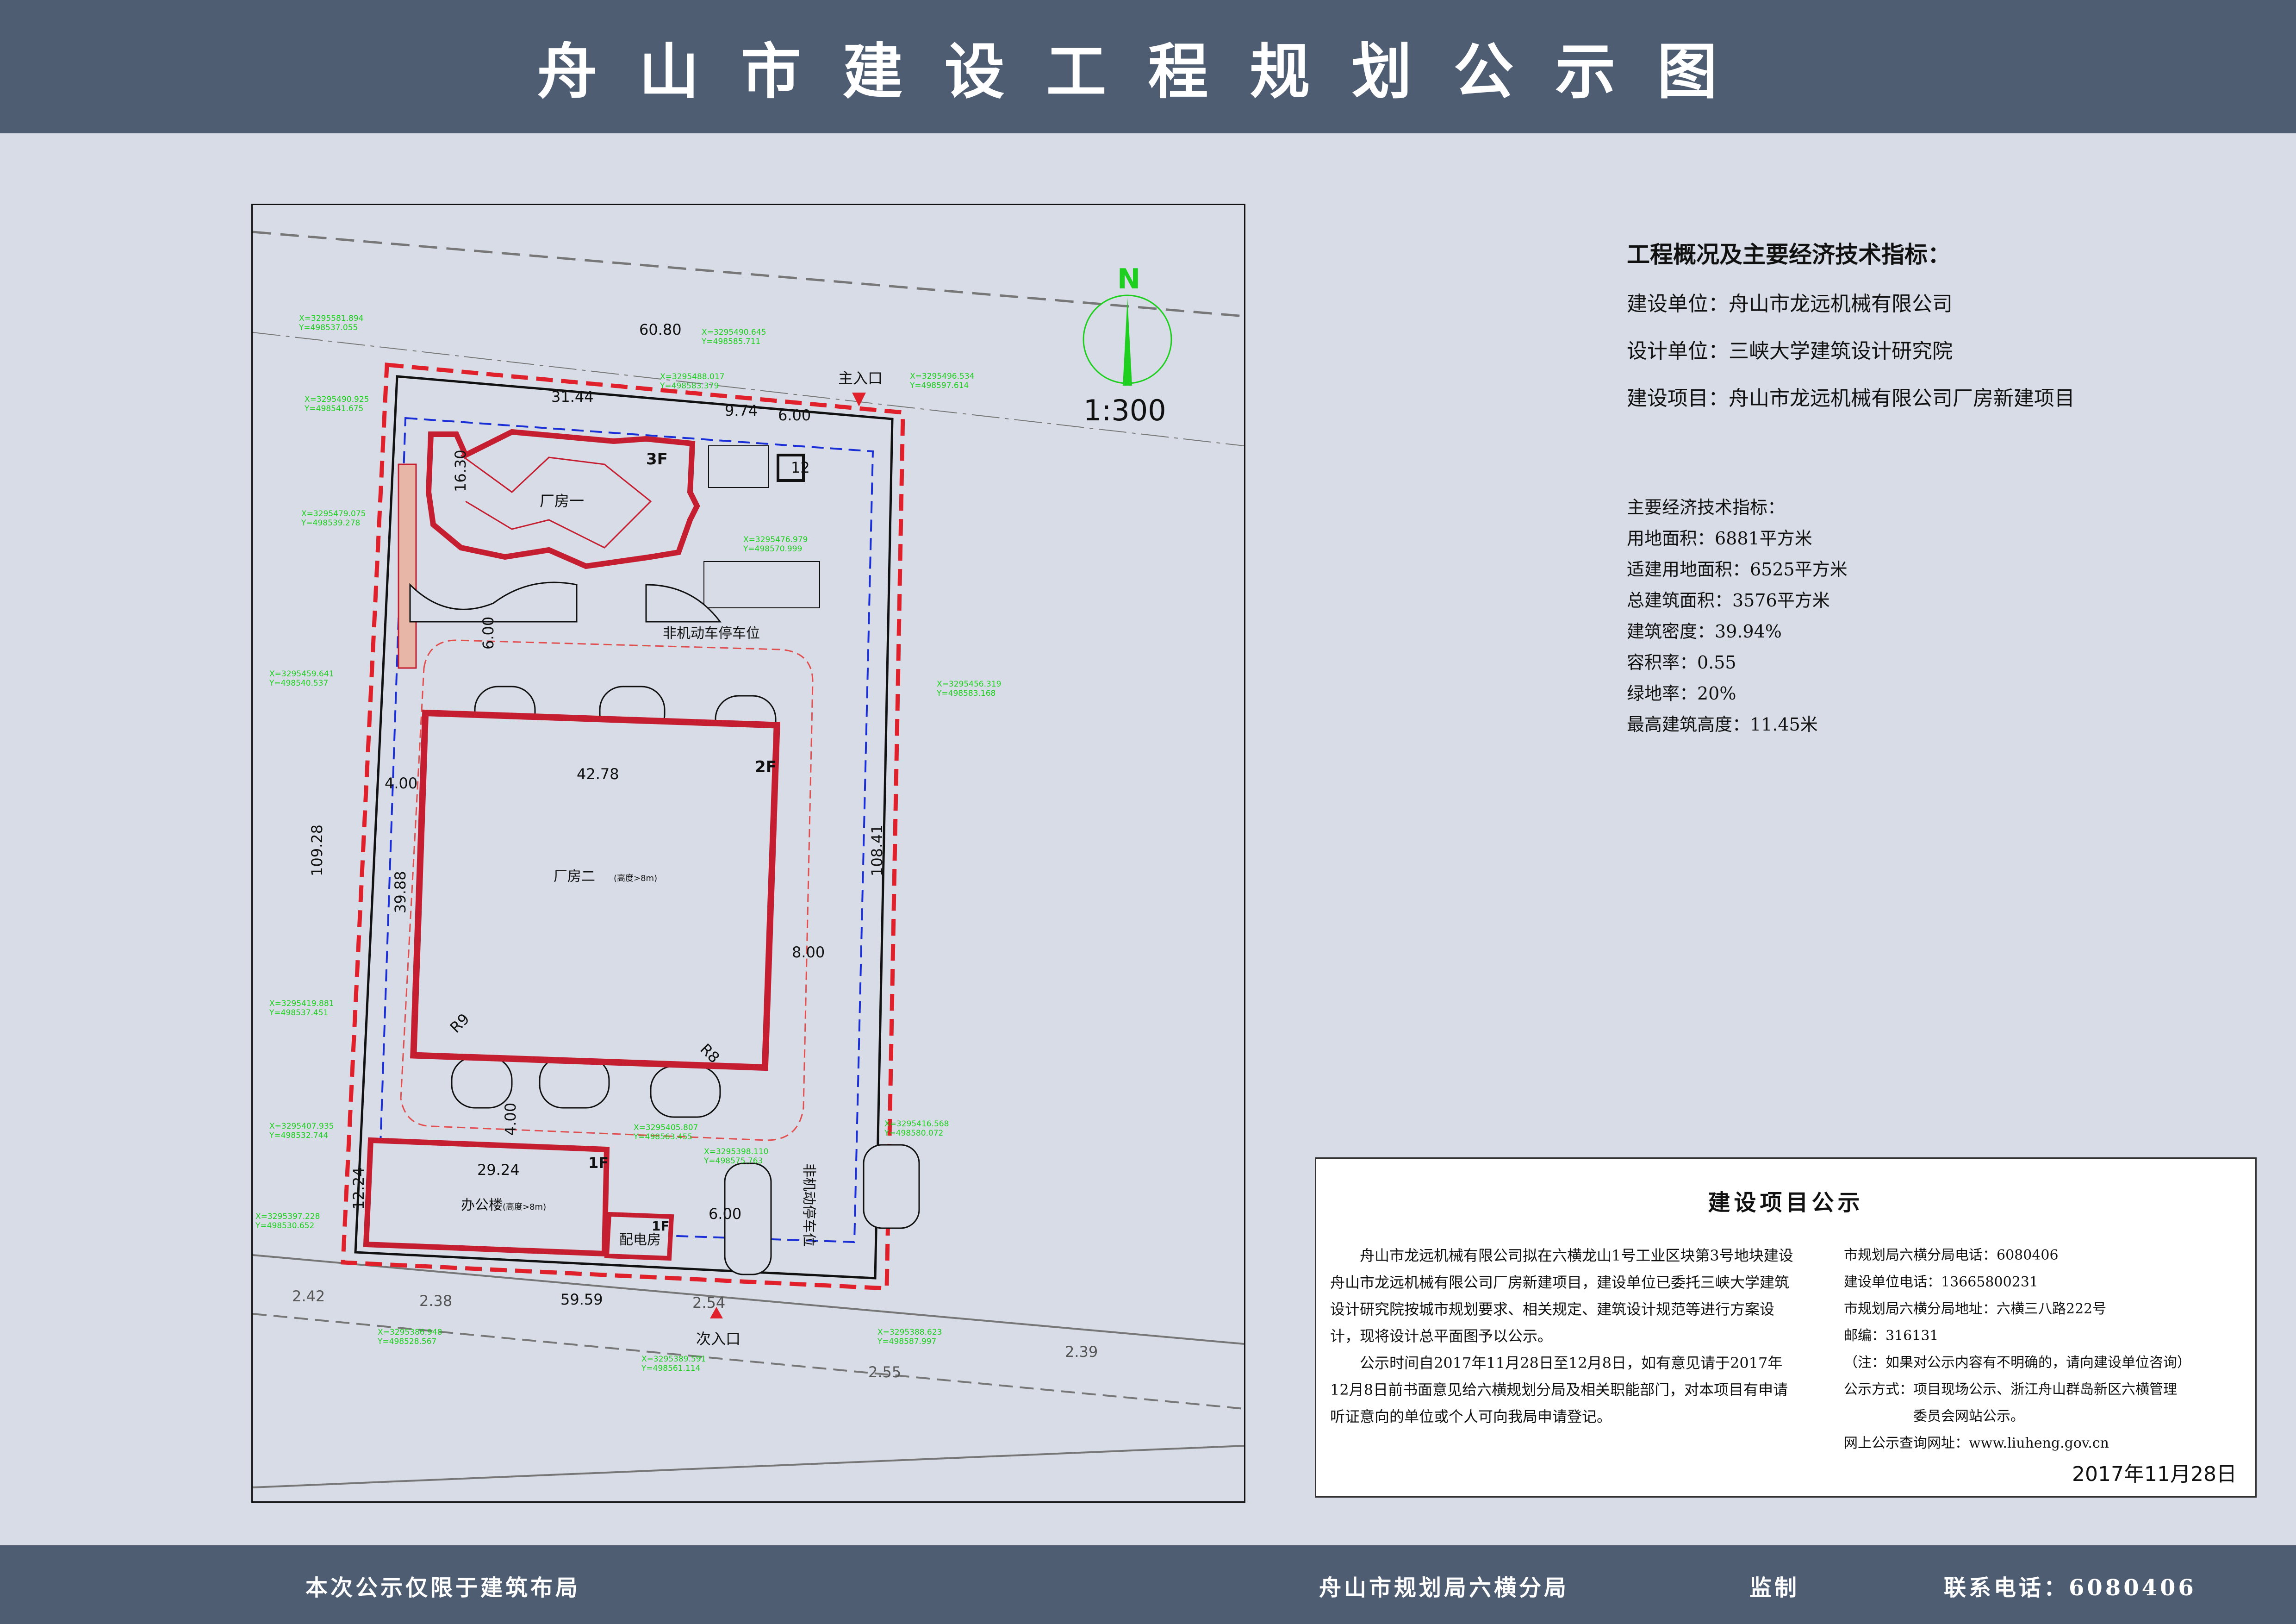  What do you see at coordinates (775, 539) in the screenshot?
I see `svg-text: X=3295476.979` at bounding box center [775, 539].